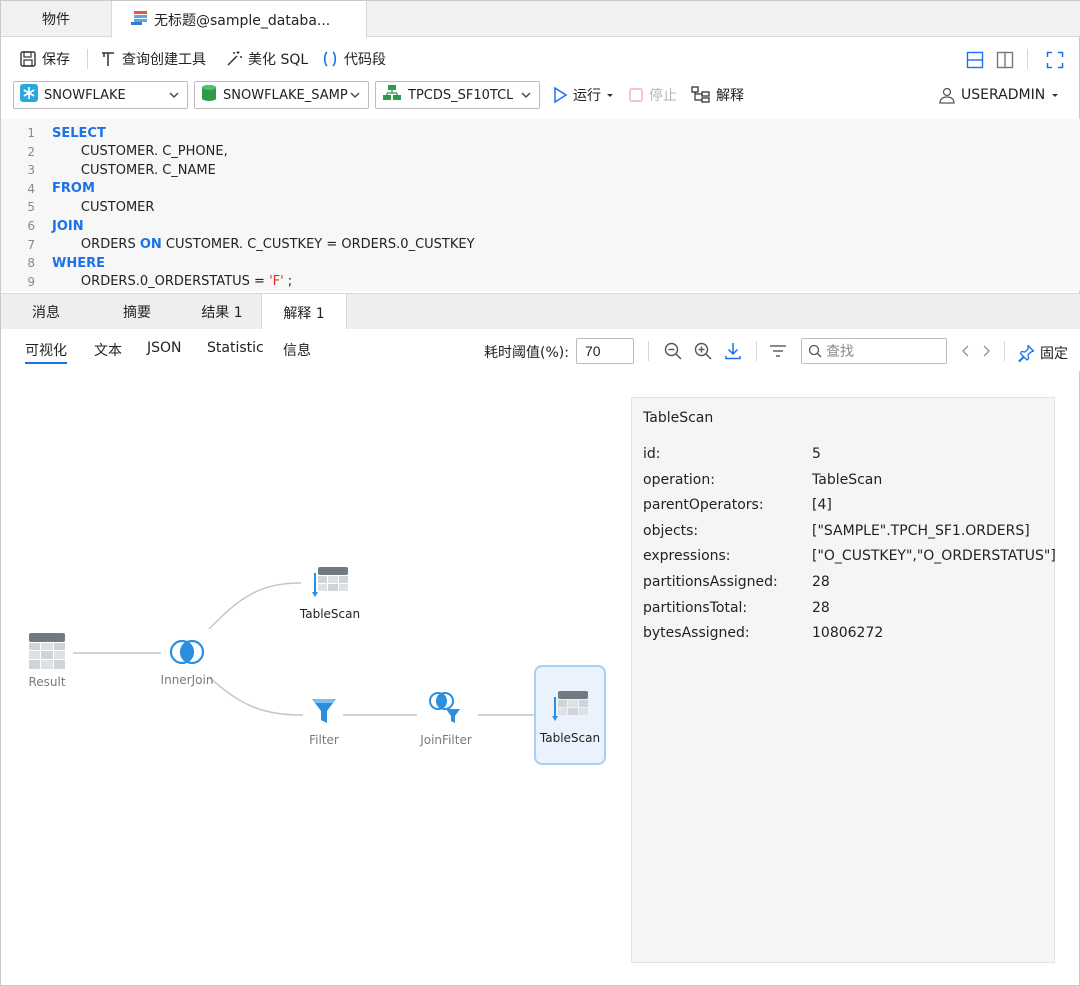  Describe the element at coordinates (222, 312) in the screenshot. I see `tab-result-1: 结果 1` at that location.